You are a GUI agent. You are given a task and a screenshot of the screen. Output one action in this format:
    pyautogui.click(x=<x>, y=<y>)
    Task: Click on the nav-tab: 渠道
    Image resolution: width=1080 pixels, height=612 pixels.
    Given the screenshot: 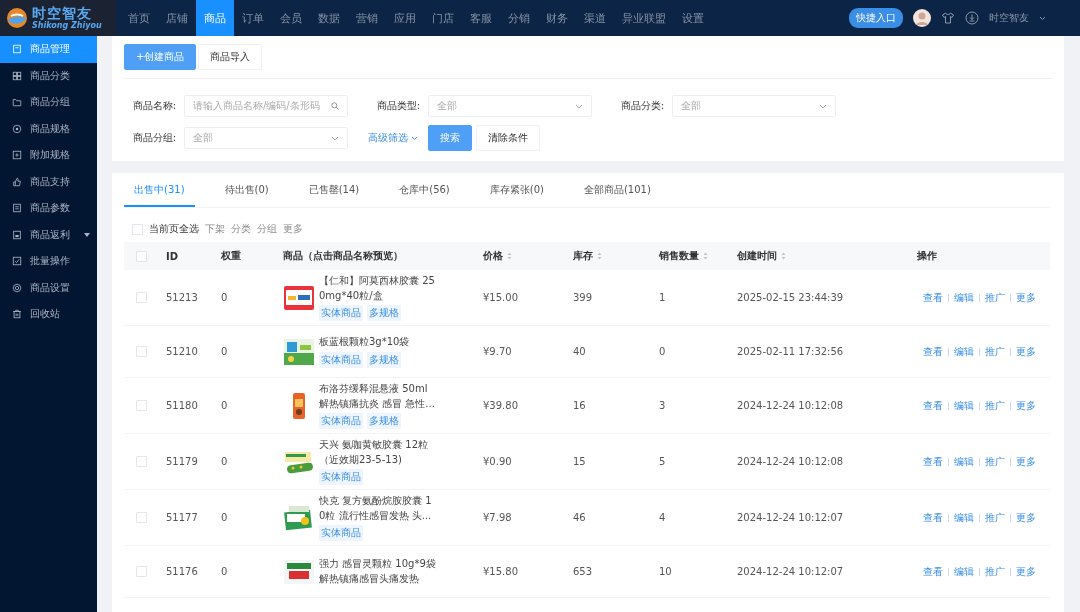 What is the action you would take?
    pyautogui.click(x=595, y=18)
    